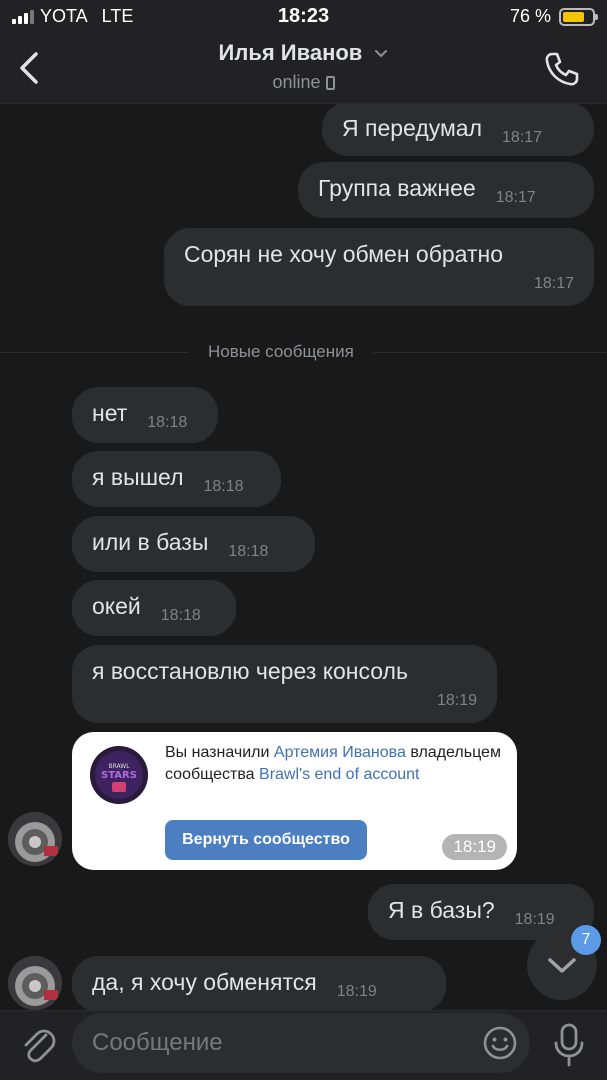 The height and width of the screenshot is (1080, 607). What do you see at coordinates (340, 752) in the screenshot?
I see `user-link: Артемия Иванова` at bounding box center [340, 752].